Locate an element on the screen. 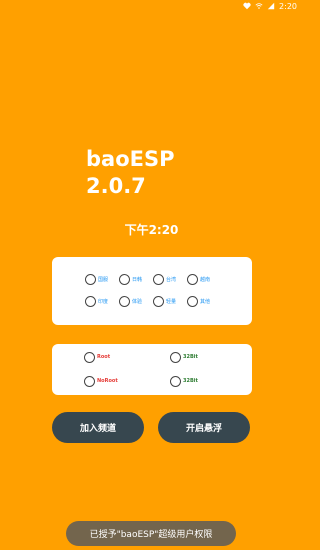  region-option: 轻量 is located at coordinates (170, 301).